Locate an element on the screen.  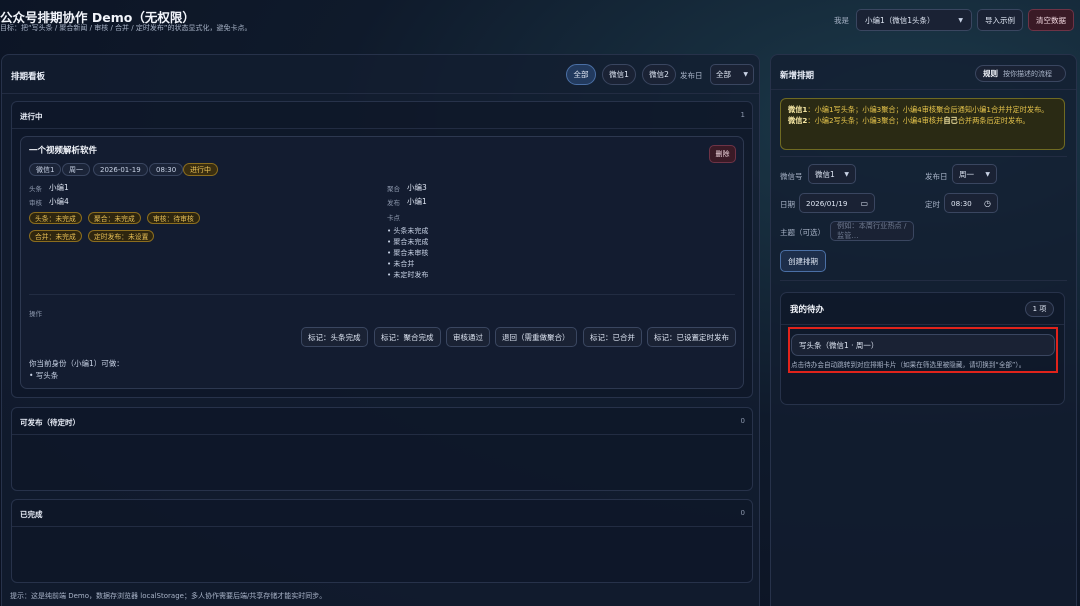
filter-wechat1-button: 微信1 is located at coordinates (619, 74).